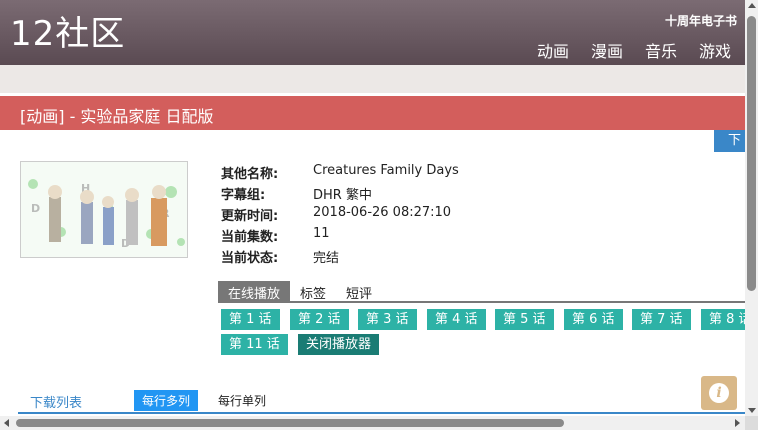 The width and height of the screenshot is (758, 430). What do you see at coordinates (319, 319) in the screenshot?
I see `episode-button: 第 2 话` at bounding box center [319, 319].